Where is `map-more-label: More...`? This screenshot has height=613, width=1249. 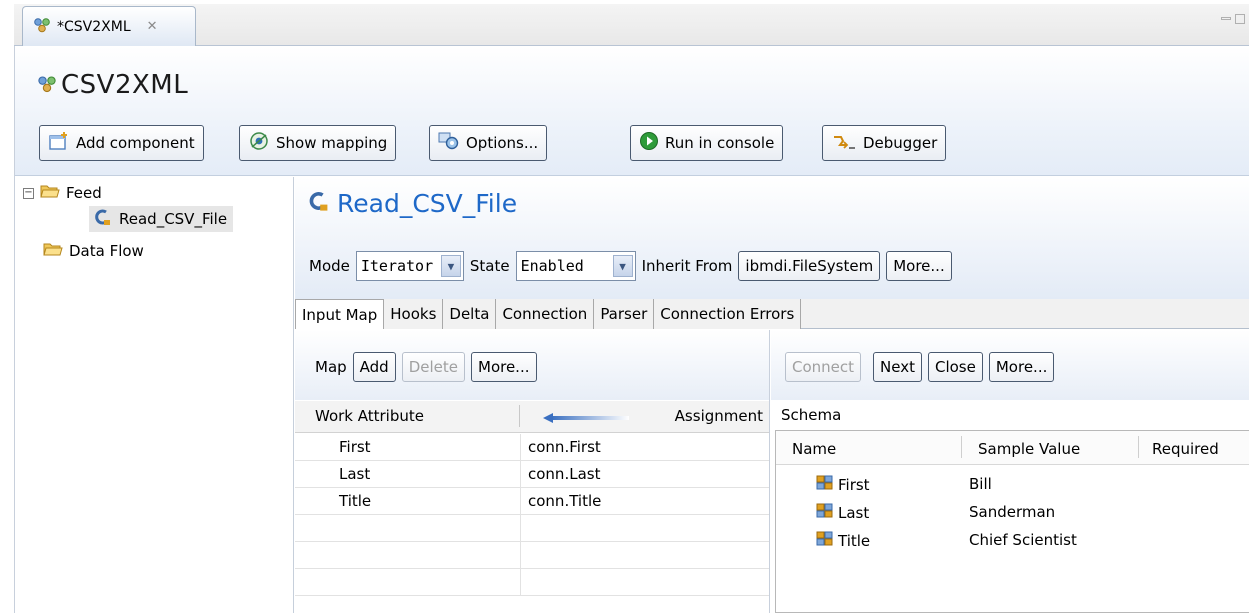 map-more-label: More... is located at coordinates (504, 367).